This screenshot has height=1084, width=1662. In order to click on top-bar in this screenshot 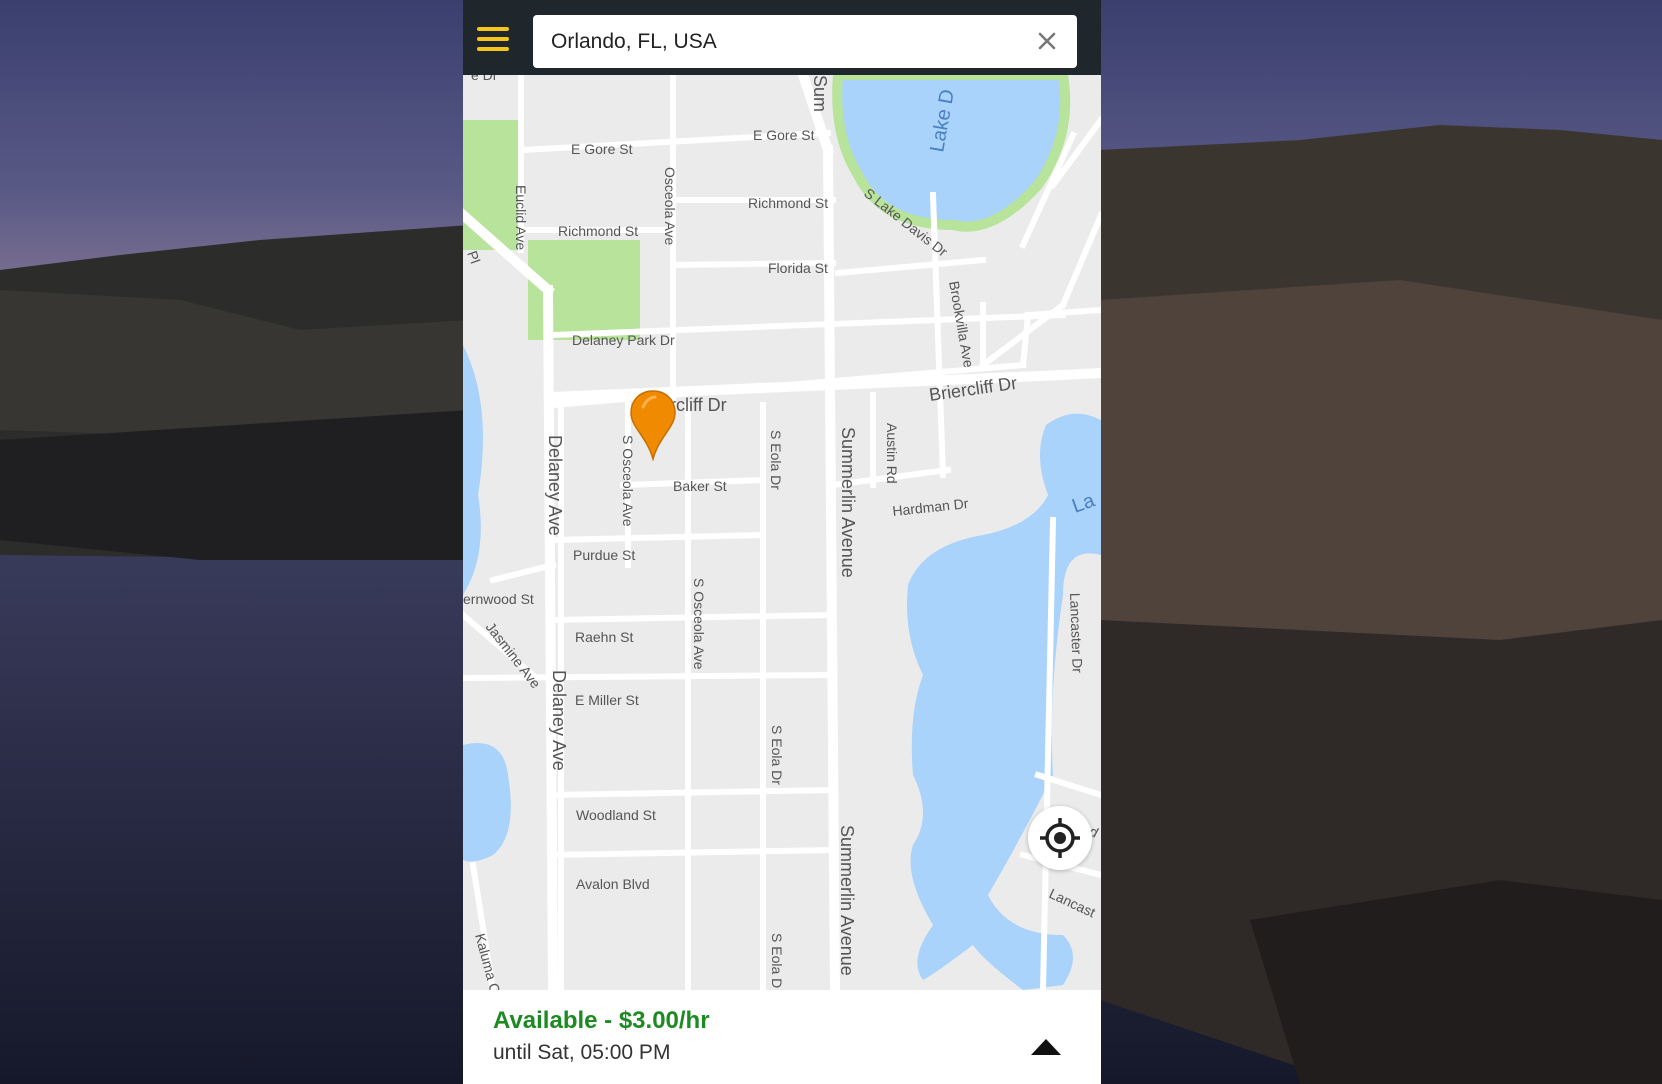, I will do `click(782, 37)`.